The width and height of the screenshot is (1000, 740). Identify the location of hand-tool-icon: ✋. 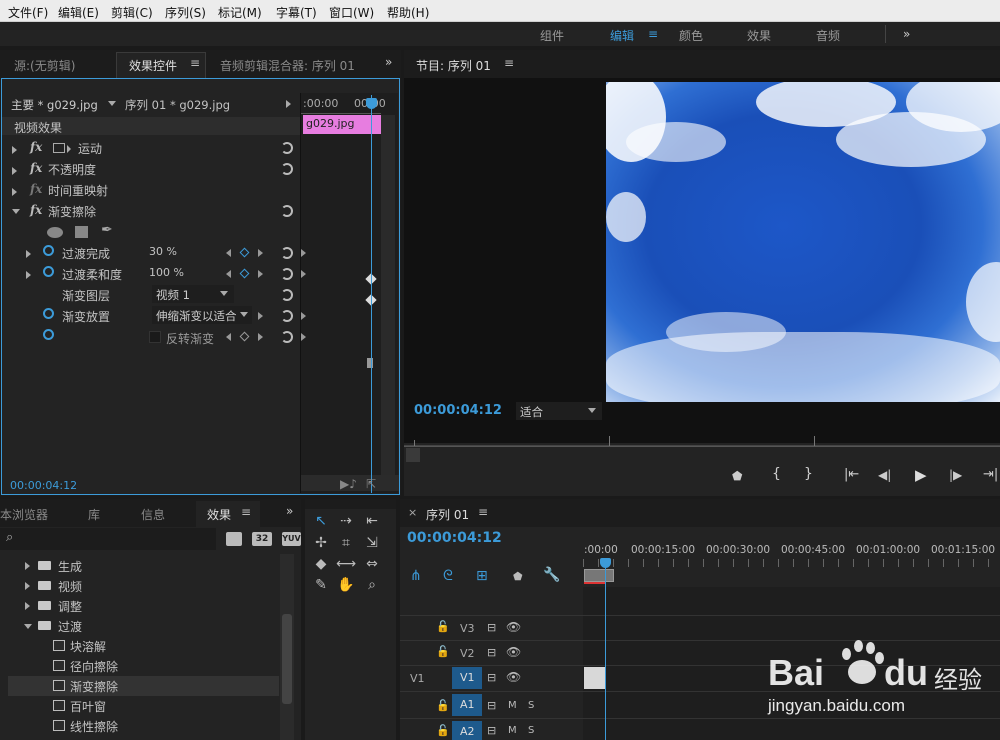
(346, 585).